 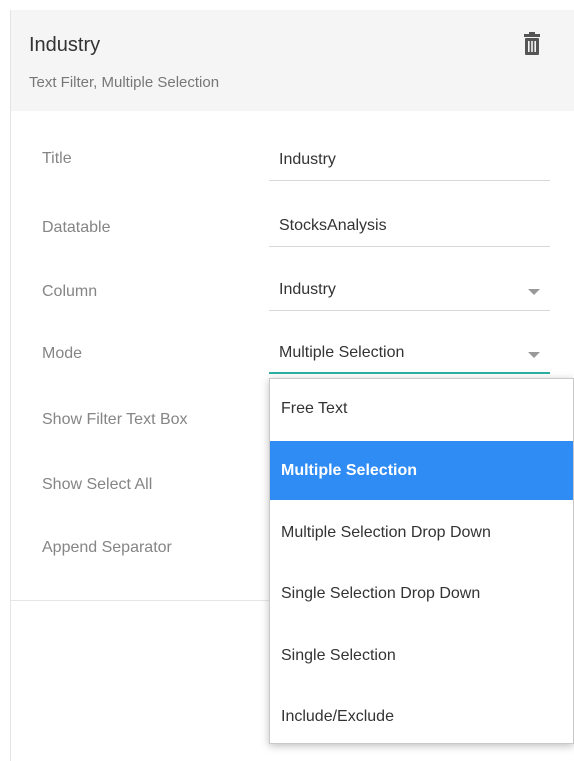 What do you see at coordinates (307, 289) in the screenshot?
I see `column-select-value: Industry` at bounding box center [307, 289].